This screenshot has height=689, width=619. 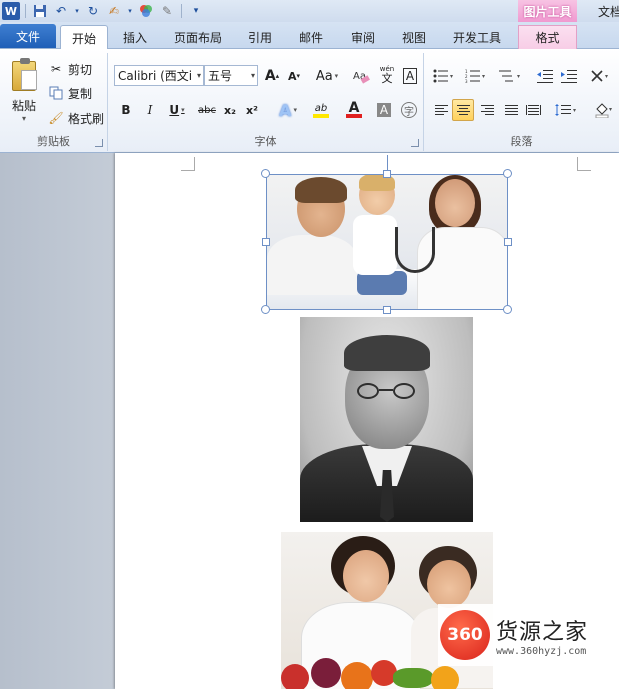 I want to click on superscript-button: x², so click(x=252, y=110).